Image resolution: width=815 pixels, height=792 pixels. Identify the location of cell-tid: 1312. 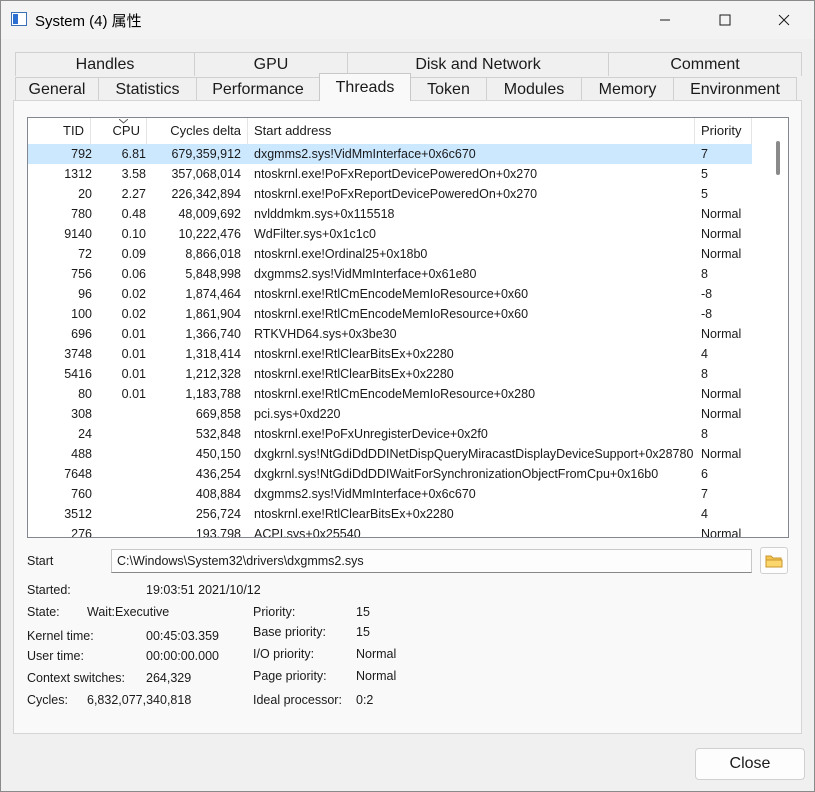
(78, 174).